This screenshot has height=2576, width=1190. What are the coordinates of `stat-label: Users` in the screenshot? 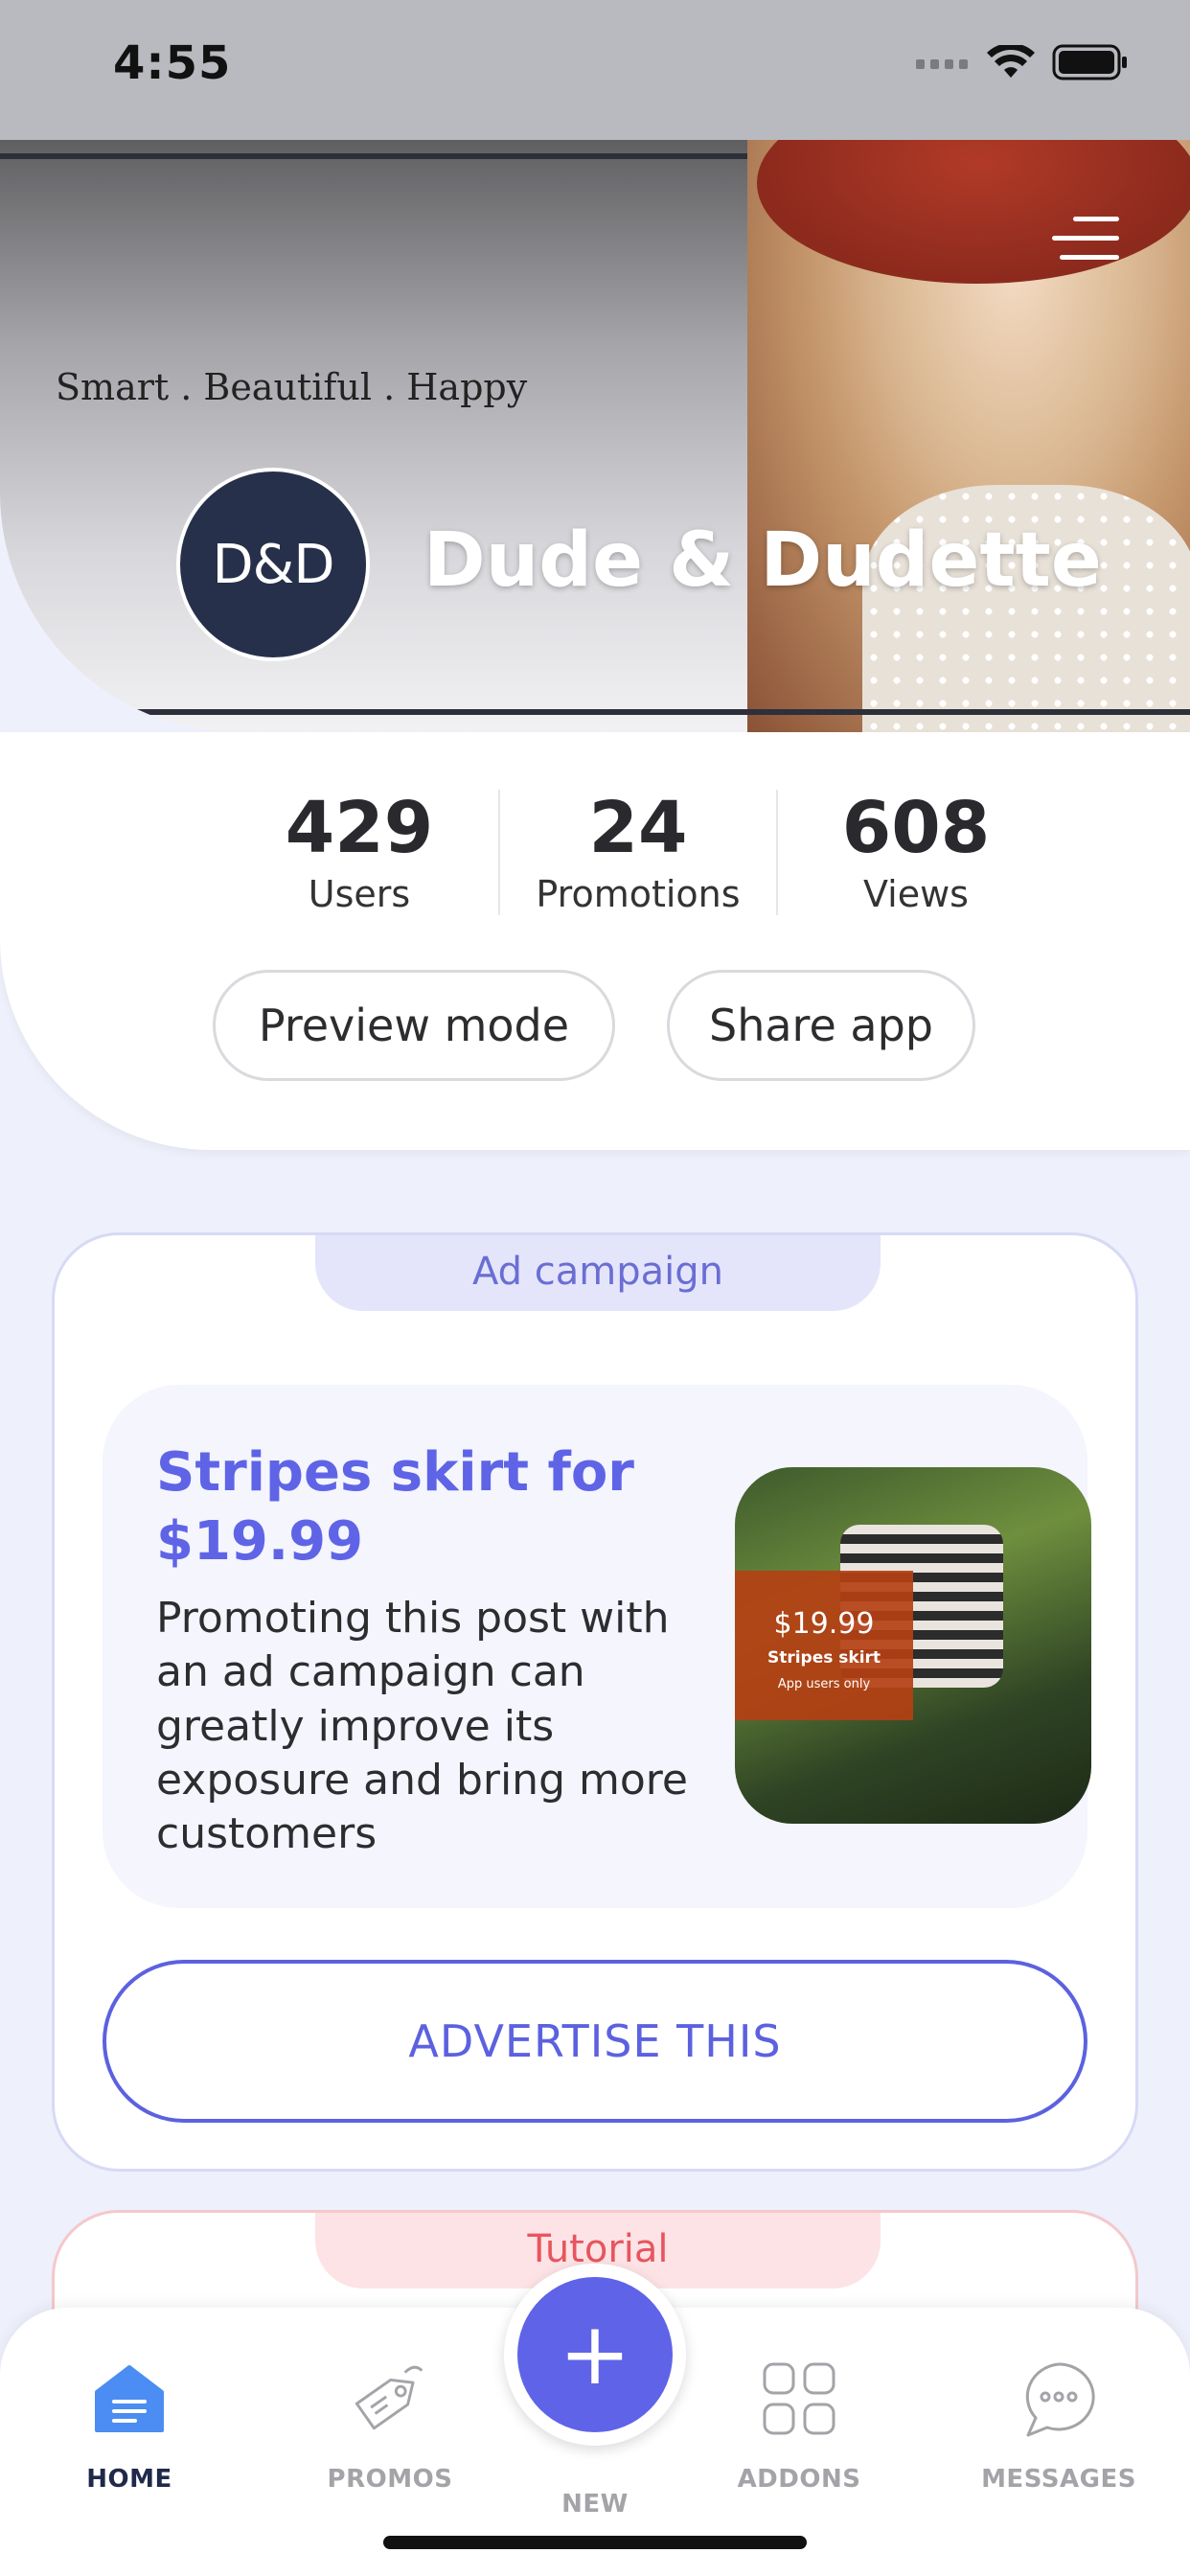 It's located at (359, 894).